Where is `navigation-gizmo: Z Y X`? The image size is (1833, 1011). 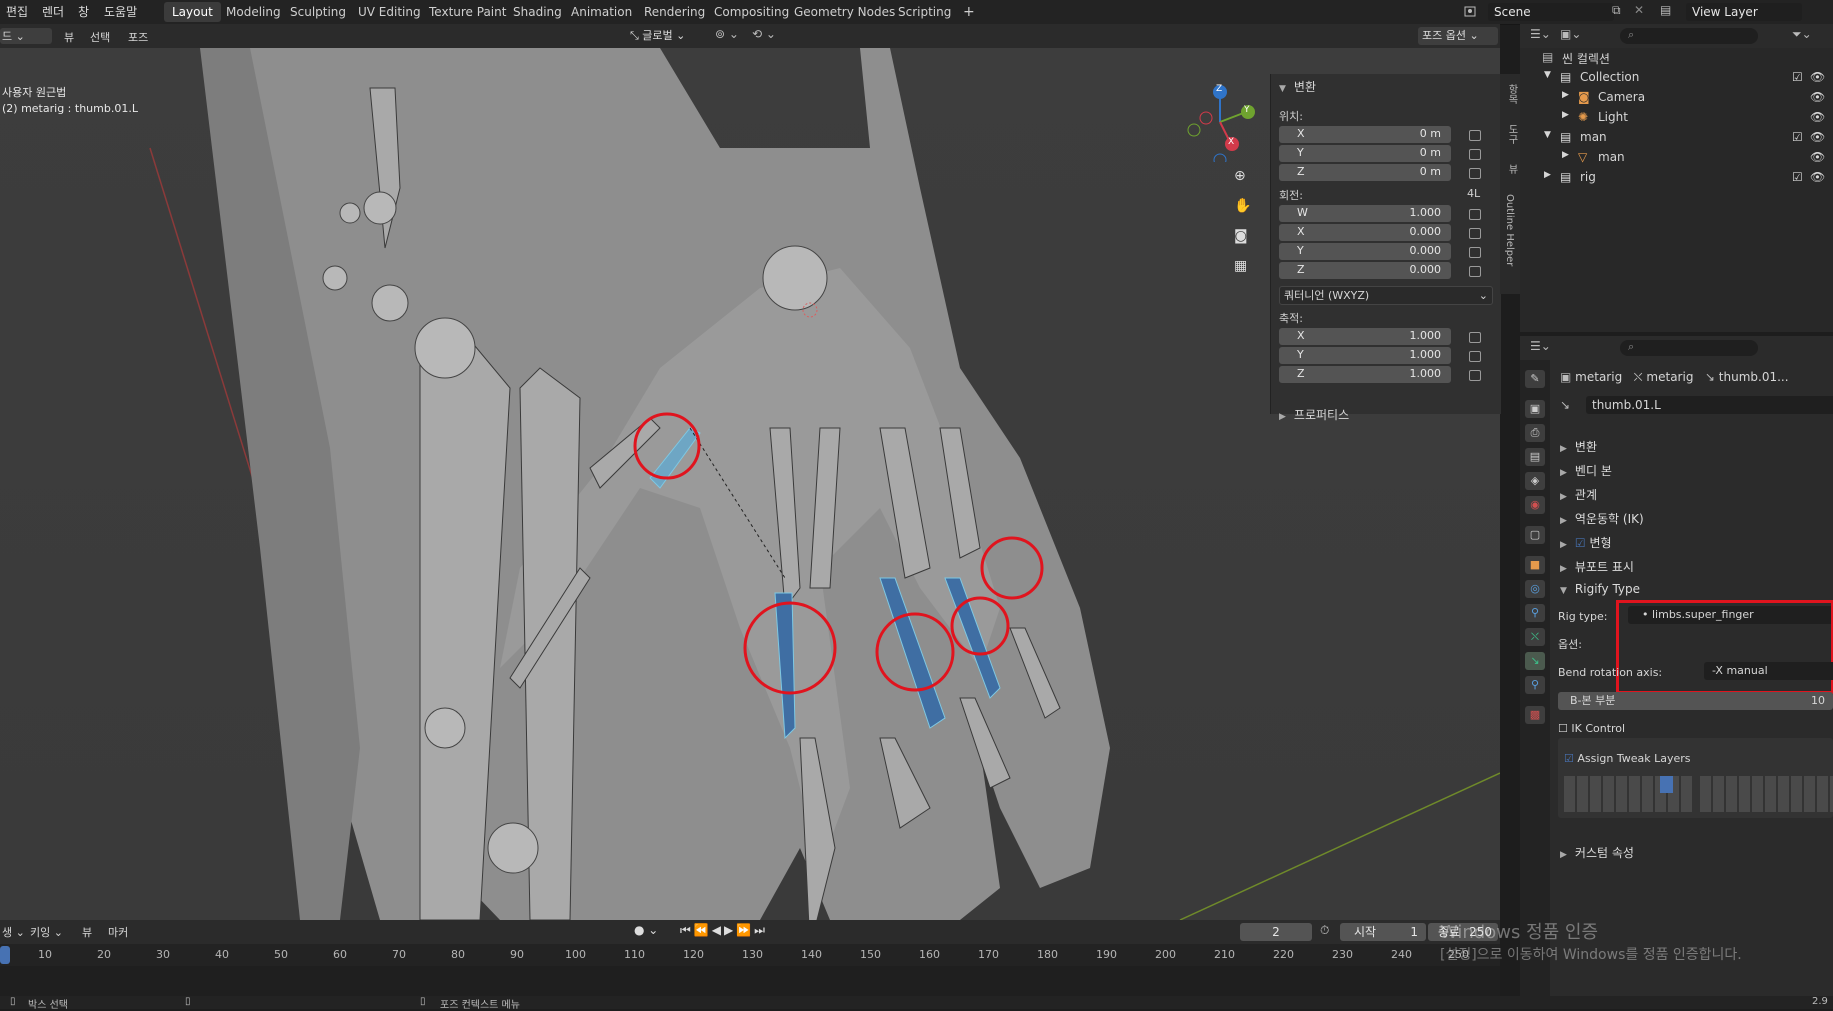 navigation-gizmo: Z Y X is located at coordinates (1220, 124).